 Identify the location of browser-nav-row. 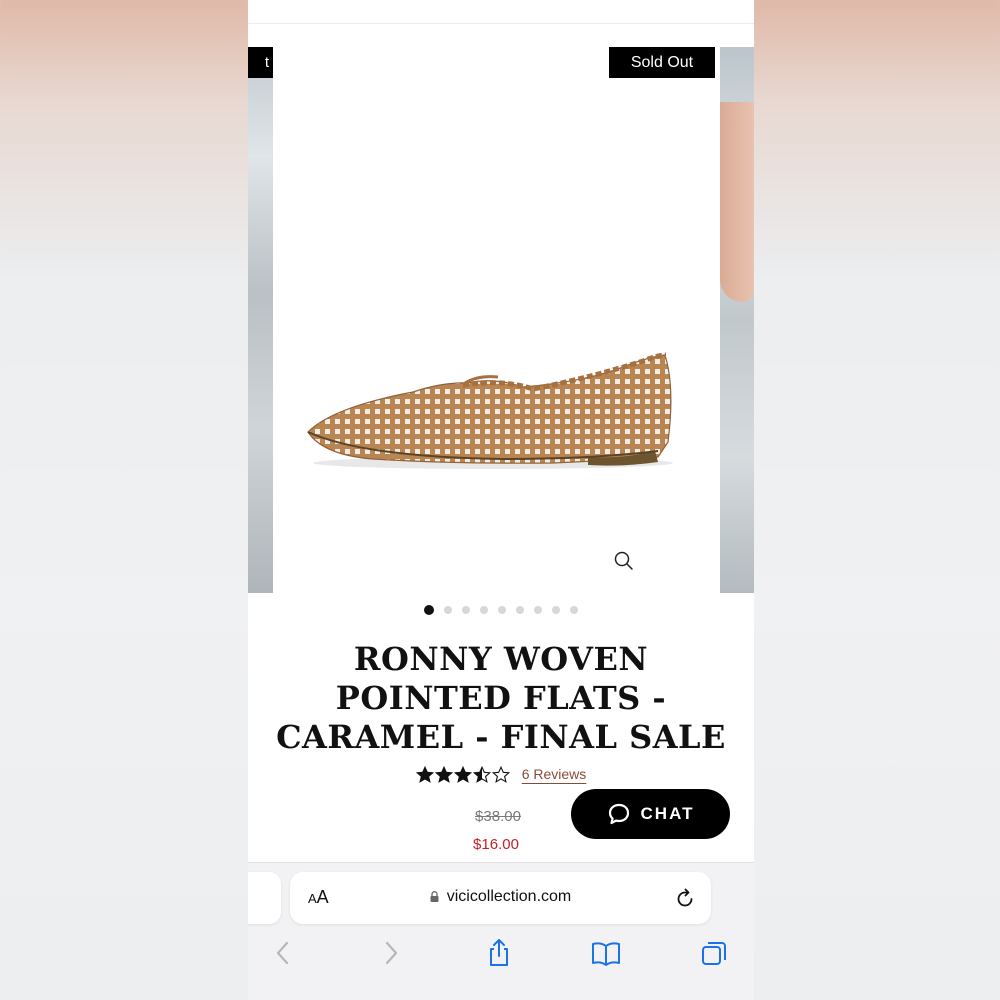
(501, 954).